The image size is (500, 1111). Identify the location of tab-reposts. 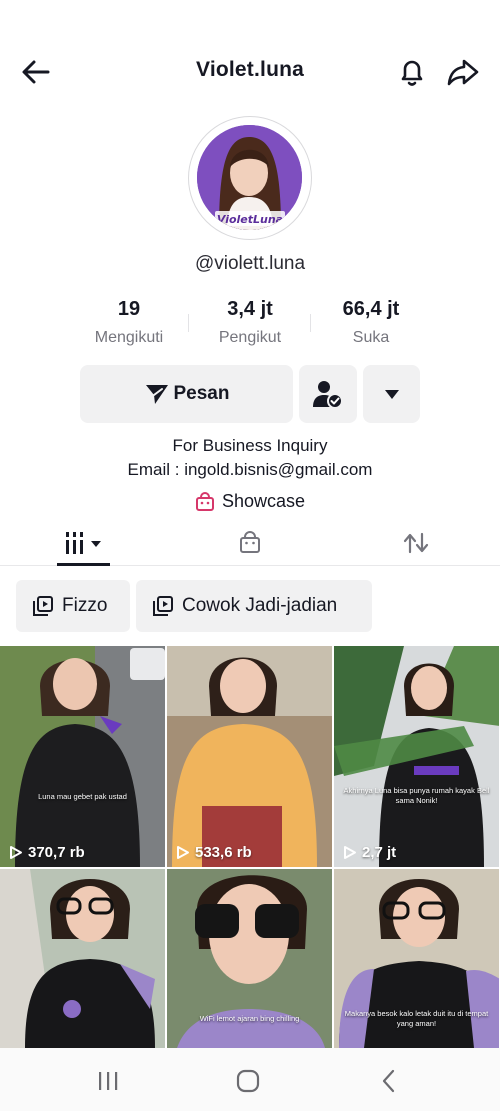
(416, 543).